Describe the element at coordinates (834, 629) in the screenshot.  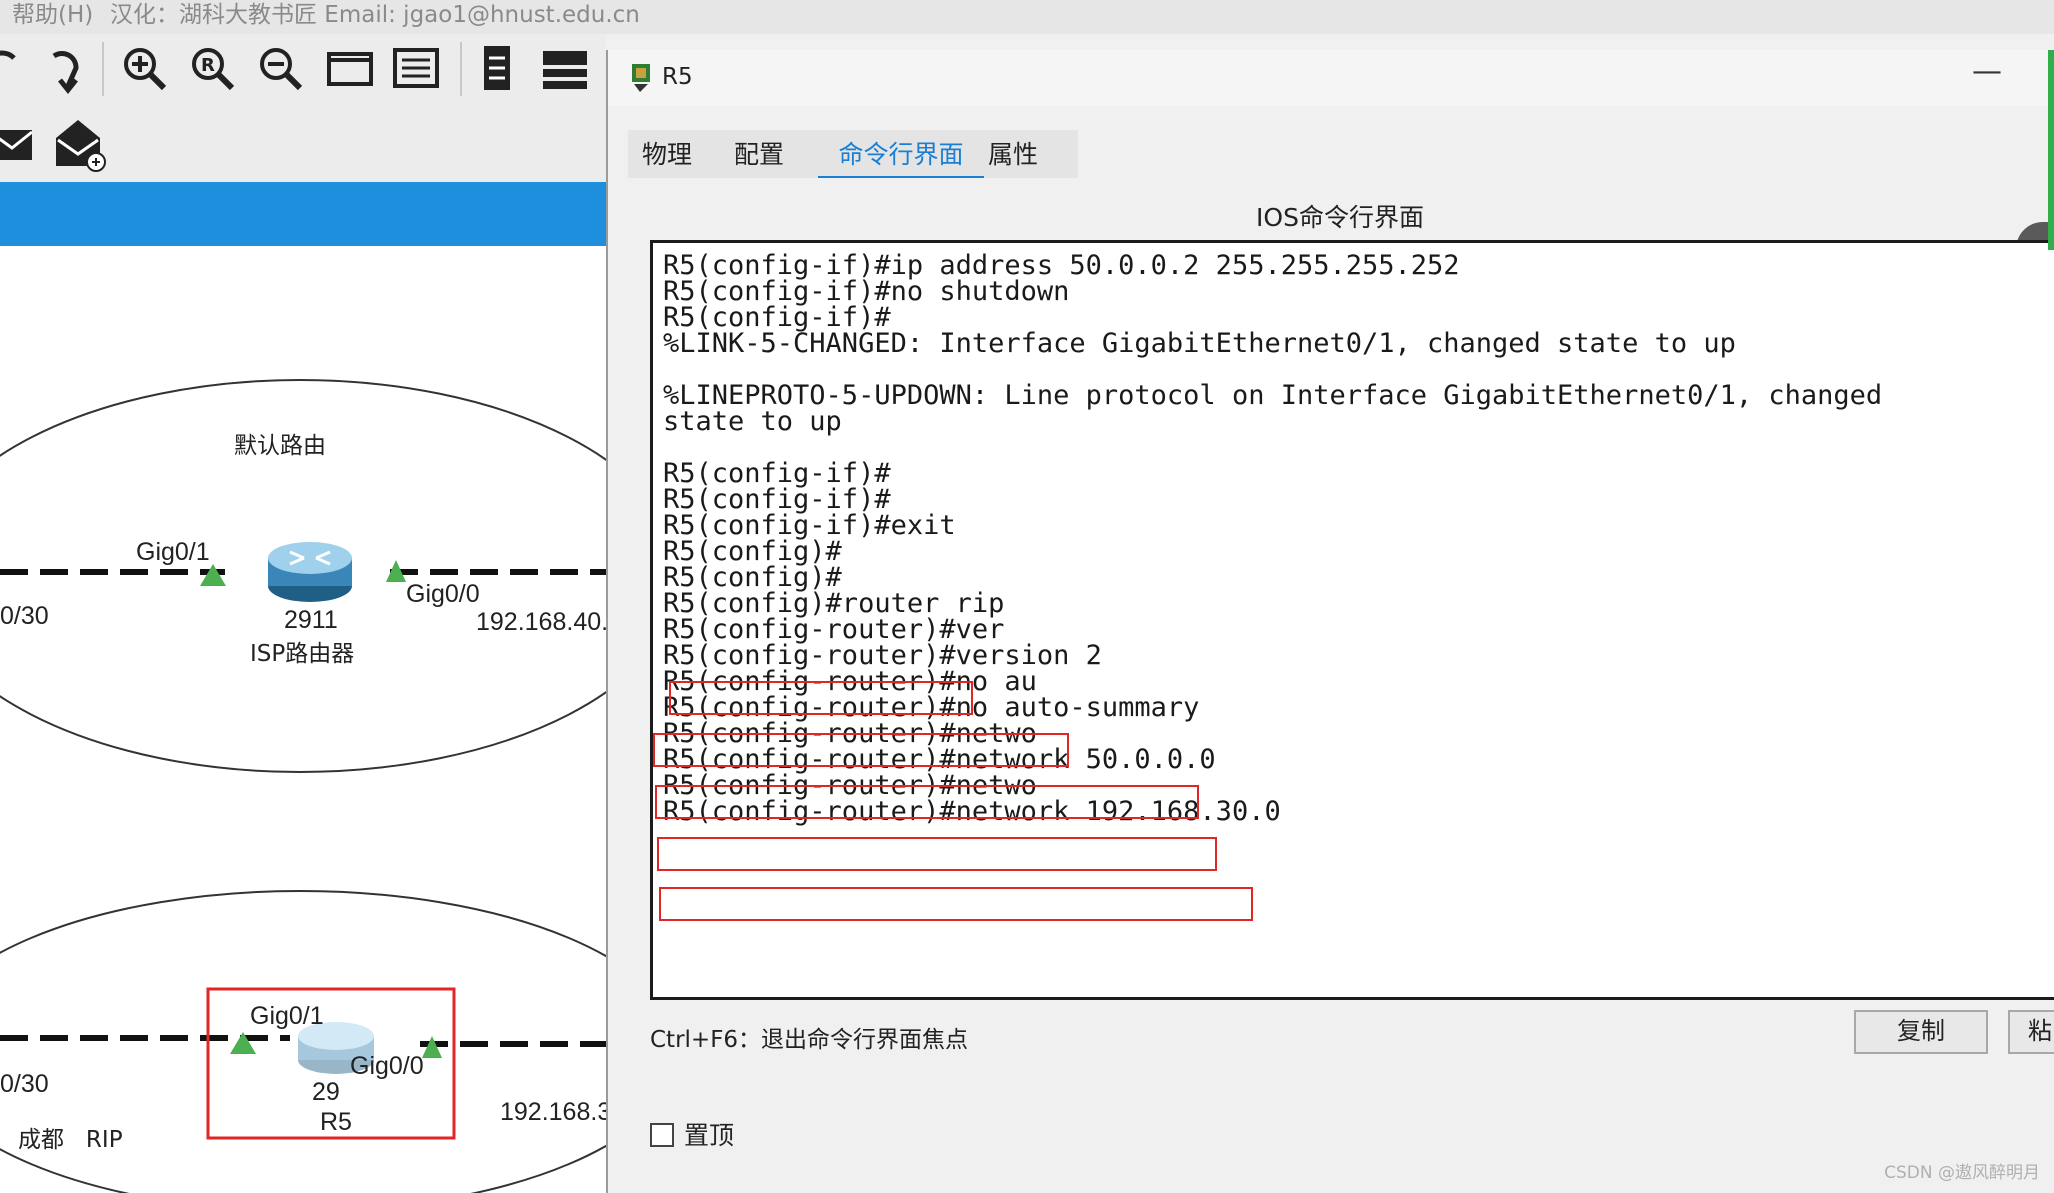
I see `terminal-line: R5(config-router)#ver` at that location.